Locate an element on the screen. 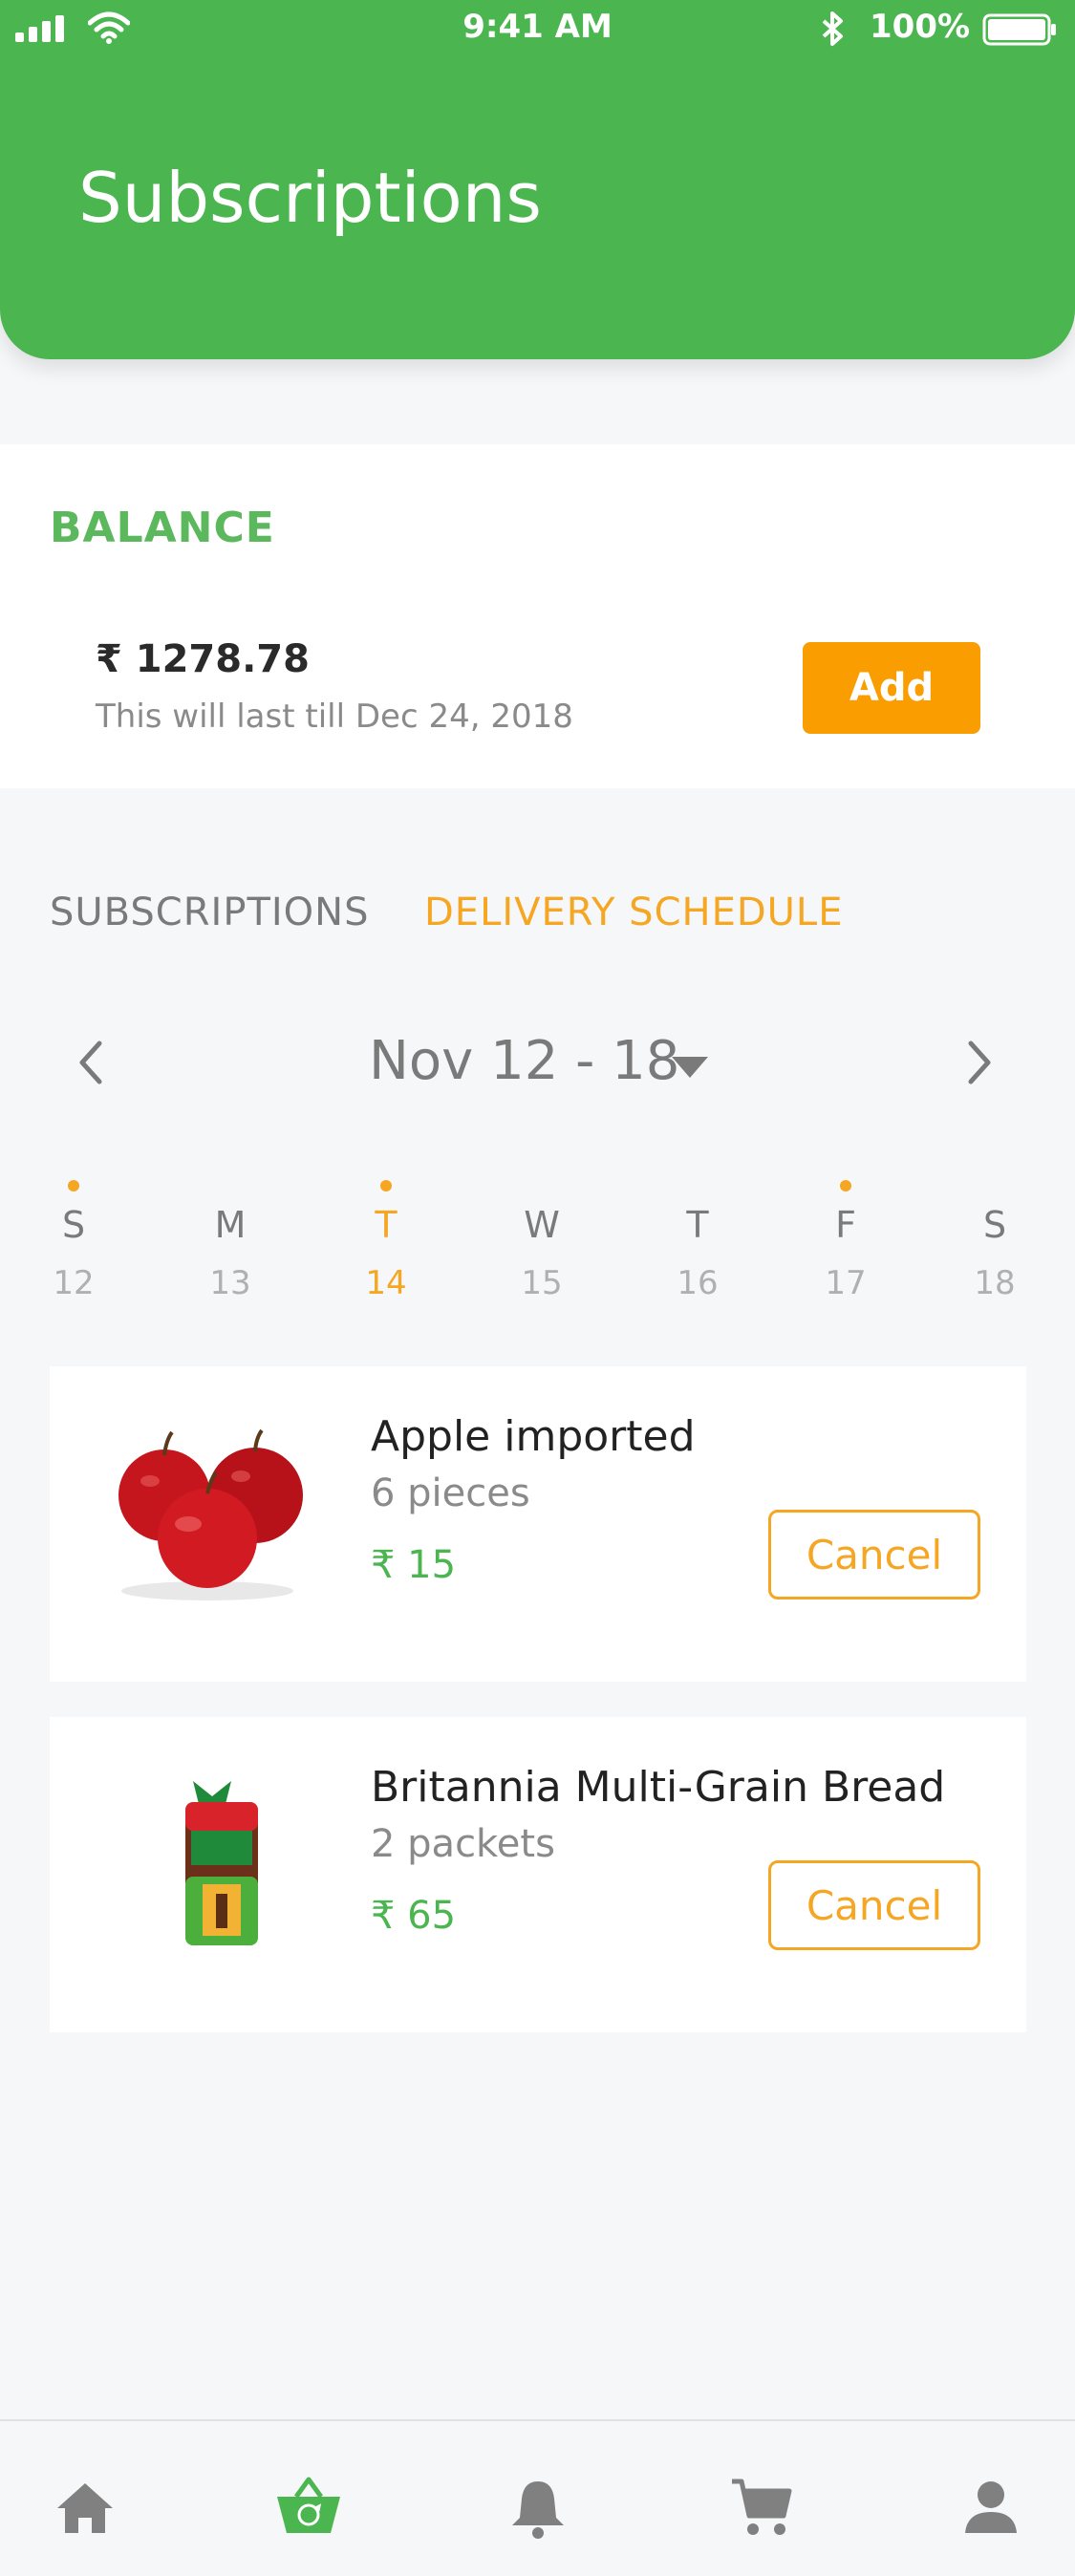  app-header: 9:41 AM 100% Subscriptions is located at coordinates (537, 179).